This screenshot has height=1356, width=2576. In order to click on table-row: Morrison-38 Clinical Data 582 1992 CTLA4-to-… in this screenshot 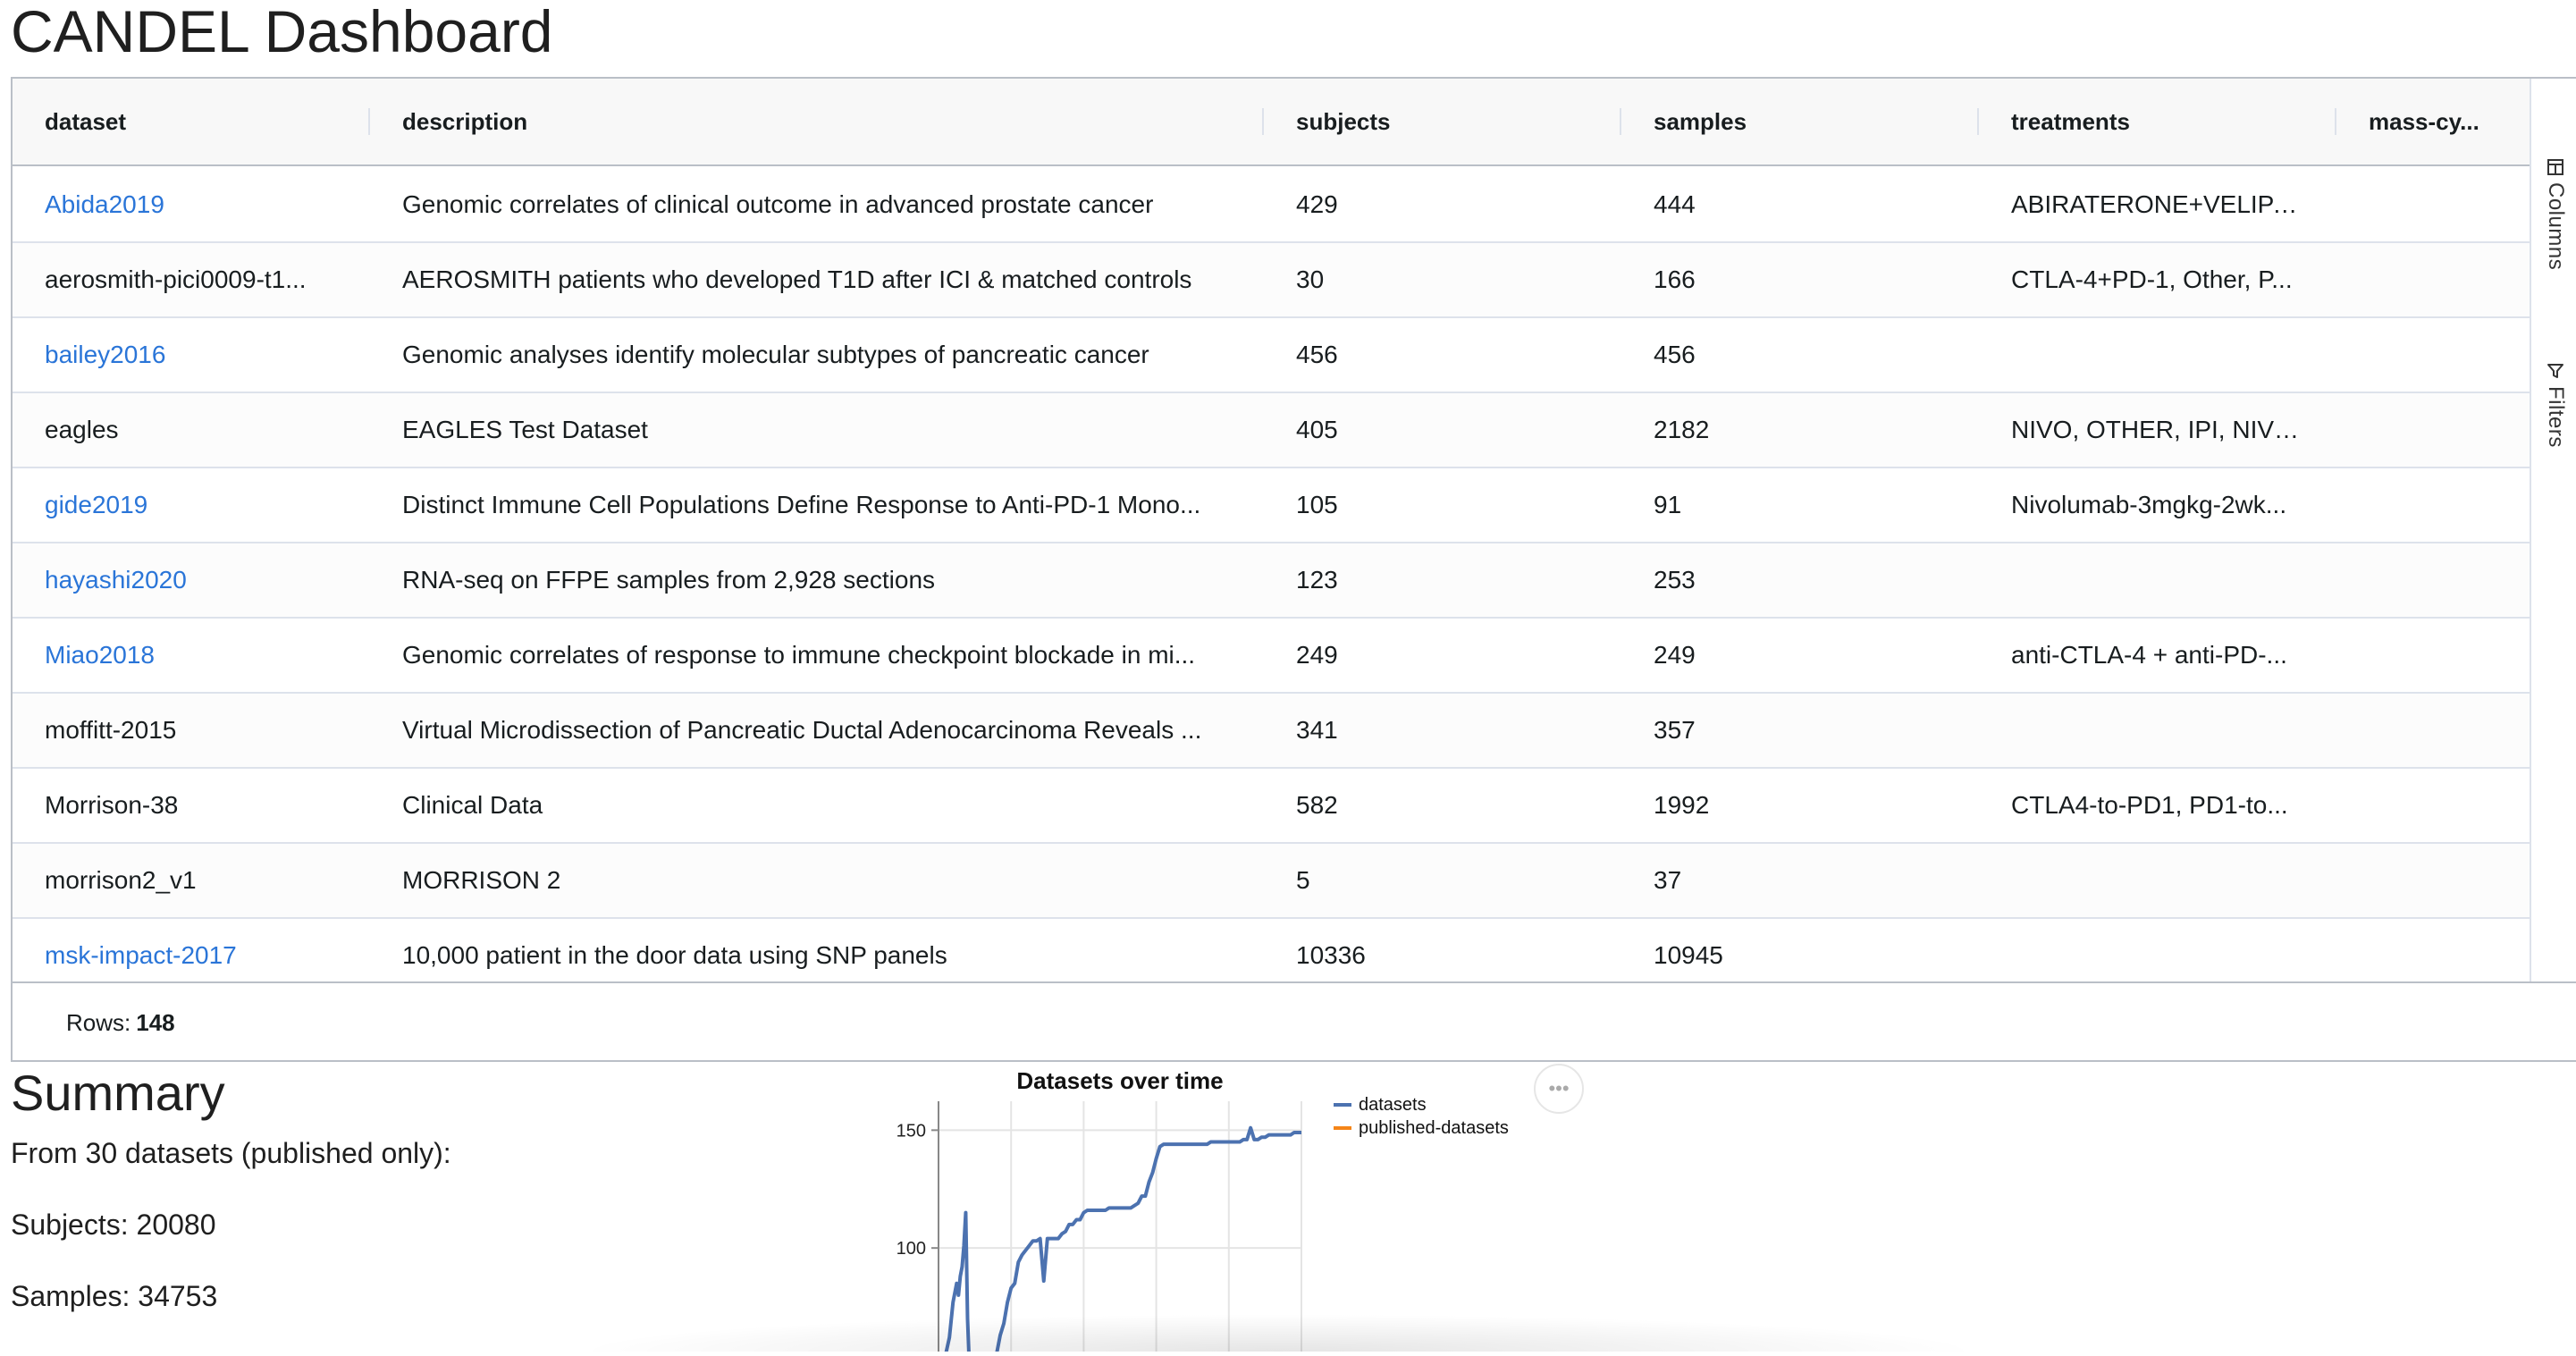, I will do `click(1272, 806)`.